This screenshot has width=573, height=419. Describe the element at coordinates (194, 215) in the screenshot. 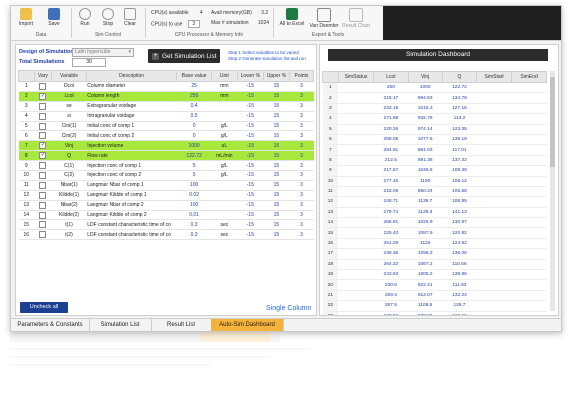

I see `base-value-cell: 0.01` at that location.